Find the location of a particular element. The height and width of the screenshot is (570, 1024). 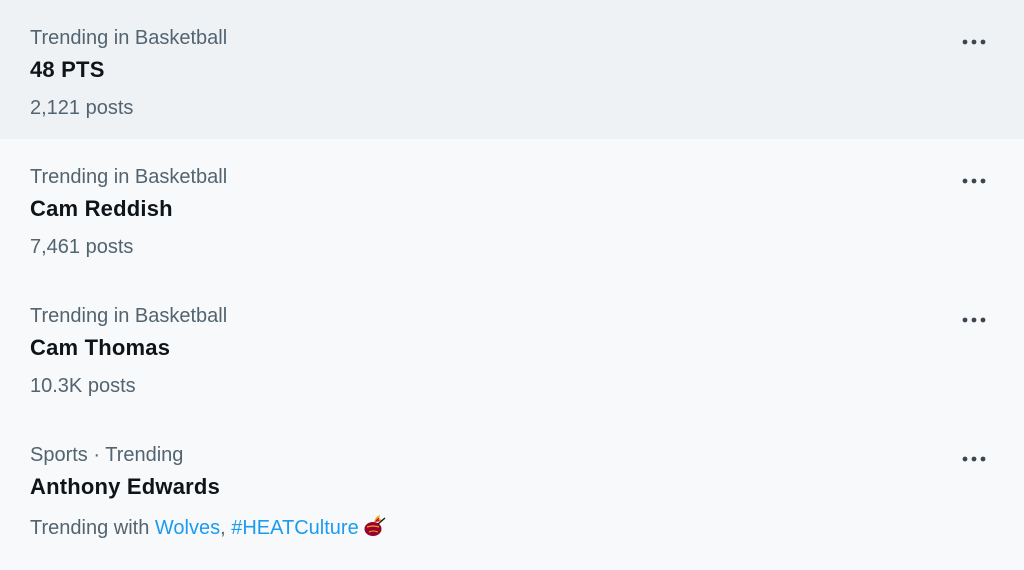

trending-with: Trending with Wolves, #HEATCulture is located at coordinates (208, 526).